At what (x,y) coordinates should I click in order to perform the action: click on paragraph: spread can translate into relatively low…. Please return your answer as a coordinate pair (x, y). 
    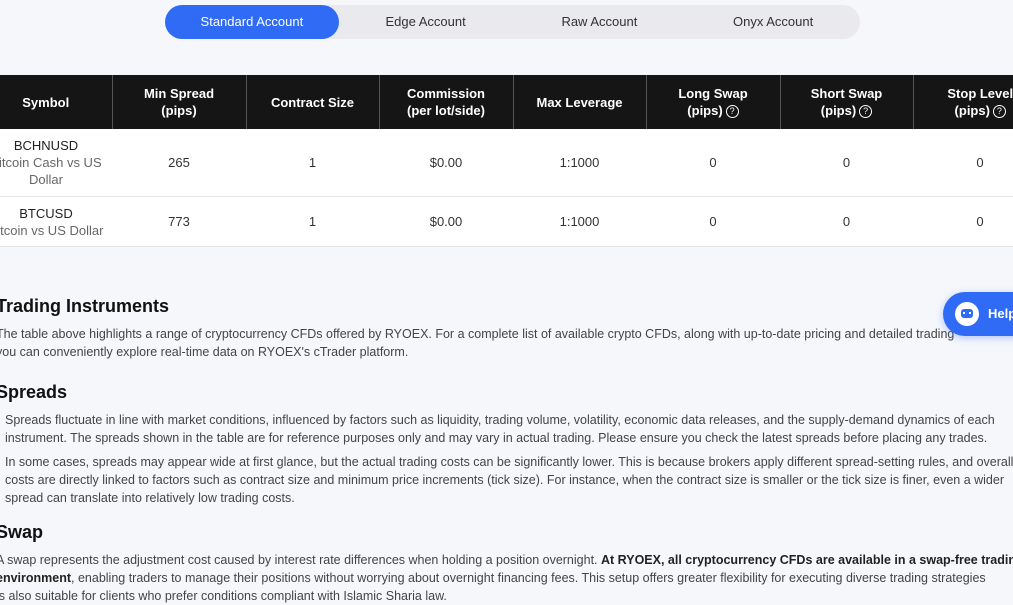
    Looking at the image, I should click on (150, 498).